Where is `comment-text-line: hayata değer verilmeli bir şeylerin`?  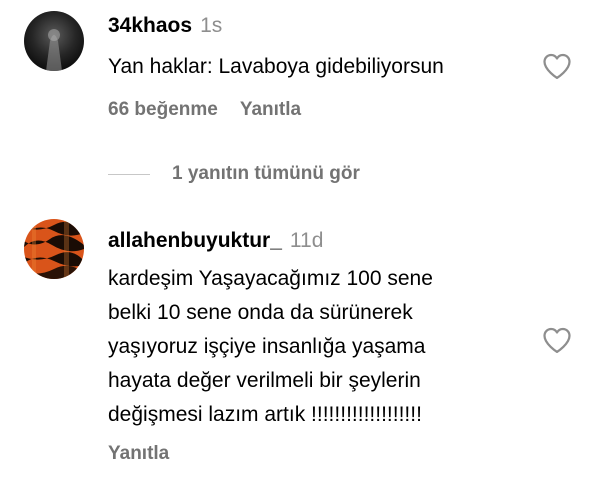
comment-text-line: hayata değer verilmeli bir şeylerin is located at coordinates (264, 380).